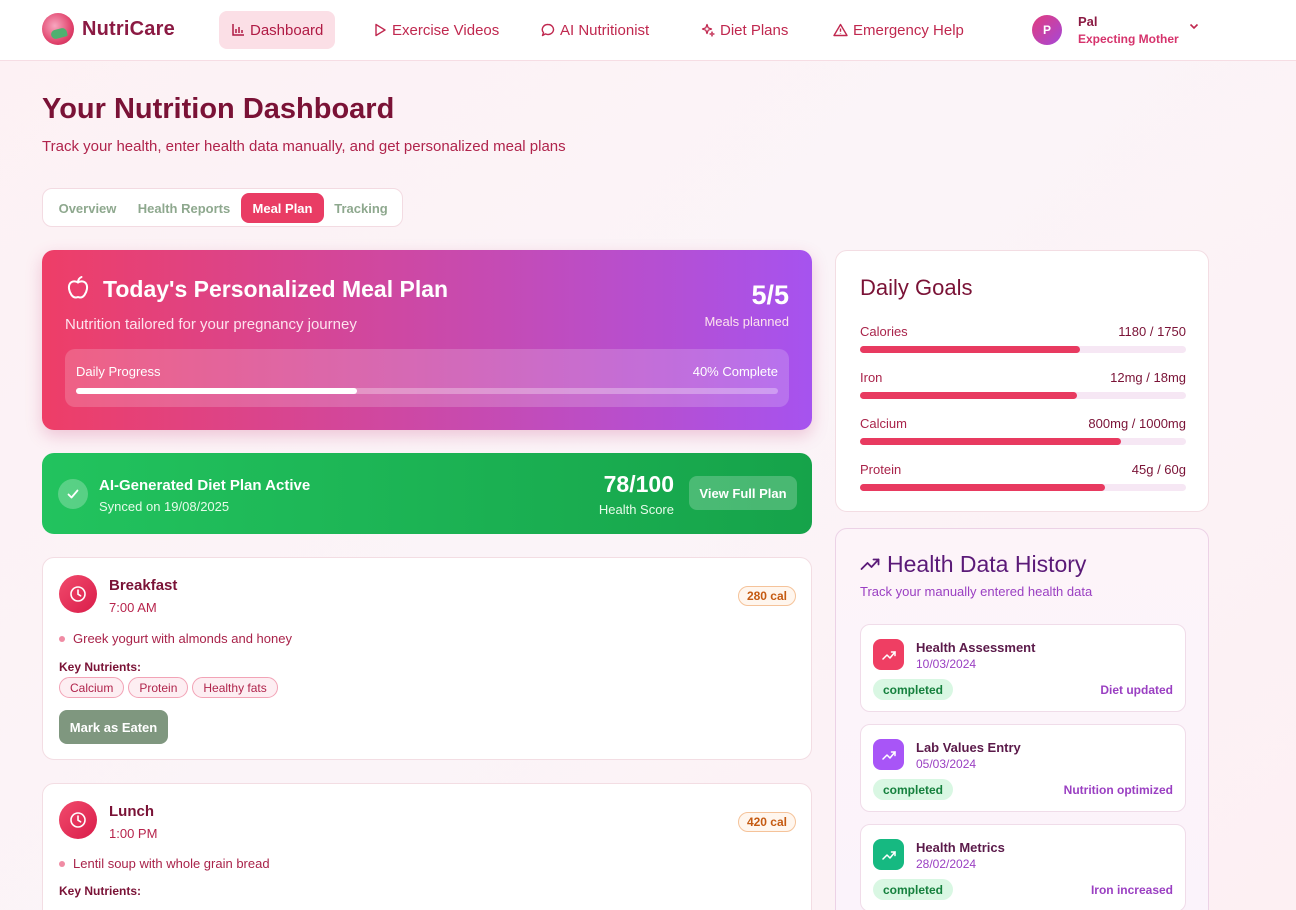 This screenshot has height=910, width=1296. What do you see at coordinates (766, 596) in the screenshot?
I see `calorie-badge: 280 cal` at bounding box center [766, 596].